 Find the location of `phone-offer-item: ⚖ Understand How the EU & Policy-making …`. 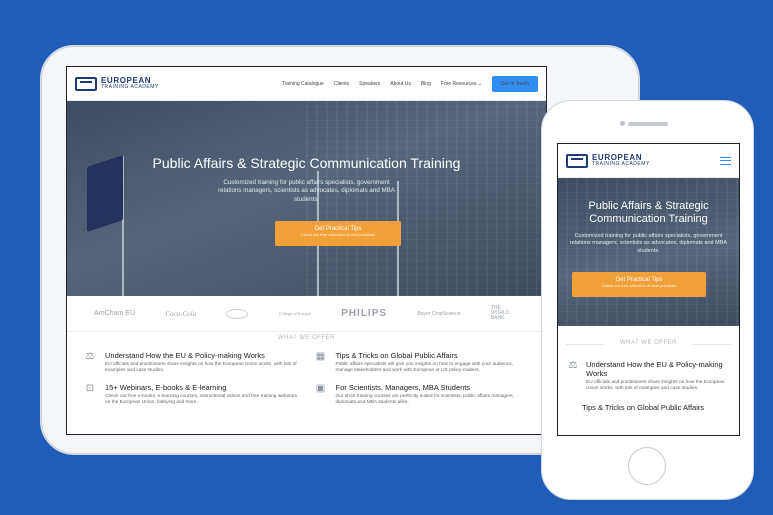

phone-offer-item: ⚖ Understand How the EU & Policy-making … is located at coordinates (648, 369).